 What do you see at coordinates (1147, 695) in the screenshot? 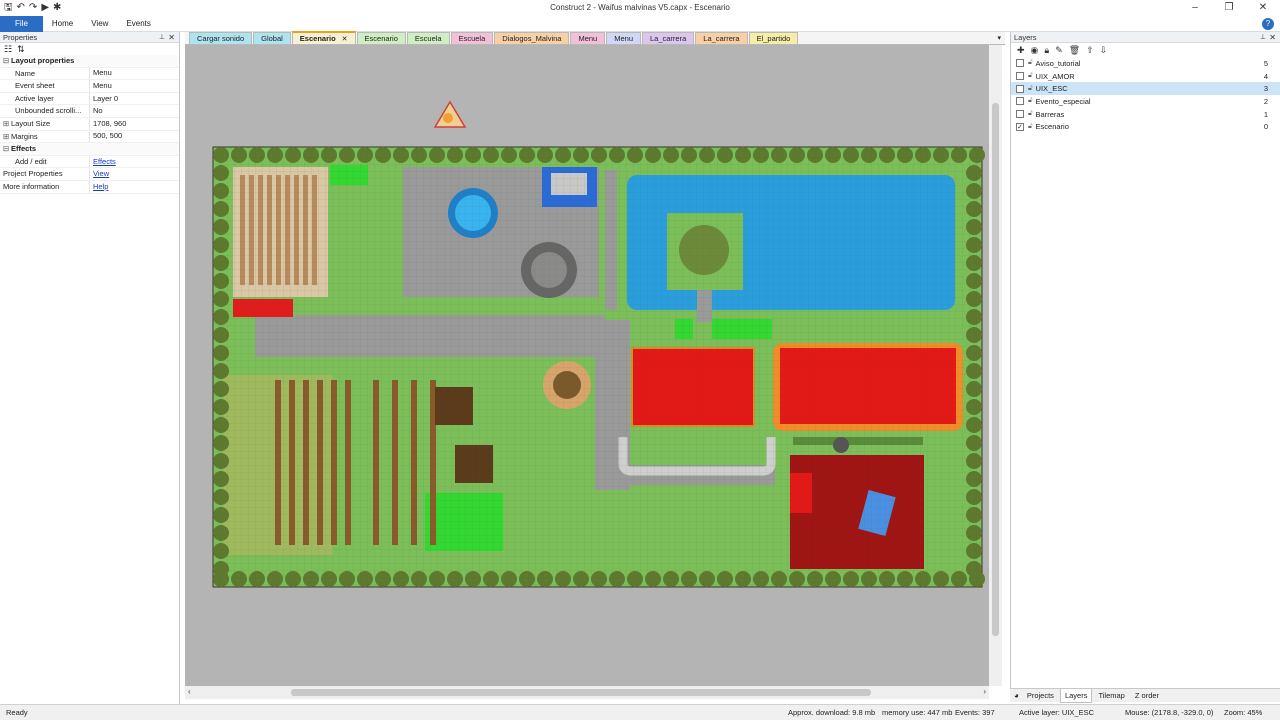
I see `panel-tab: Z order` at bounding box center [1147, 695].